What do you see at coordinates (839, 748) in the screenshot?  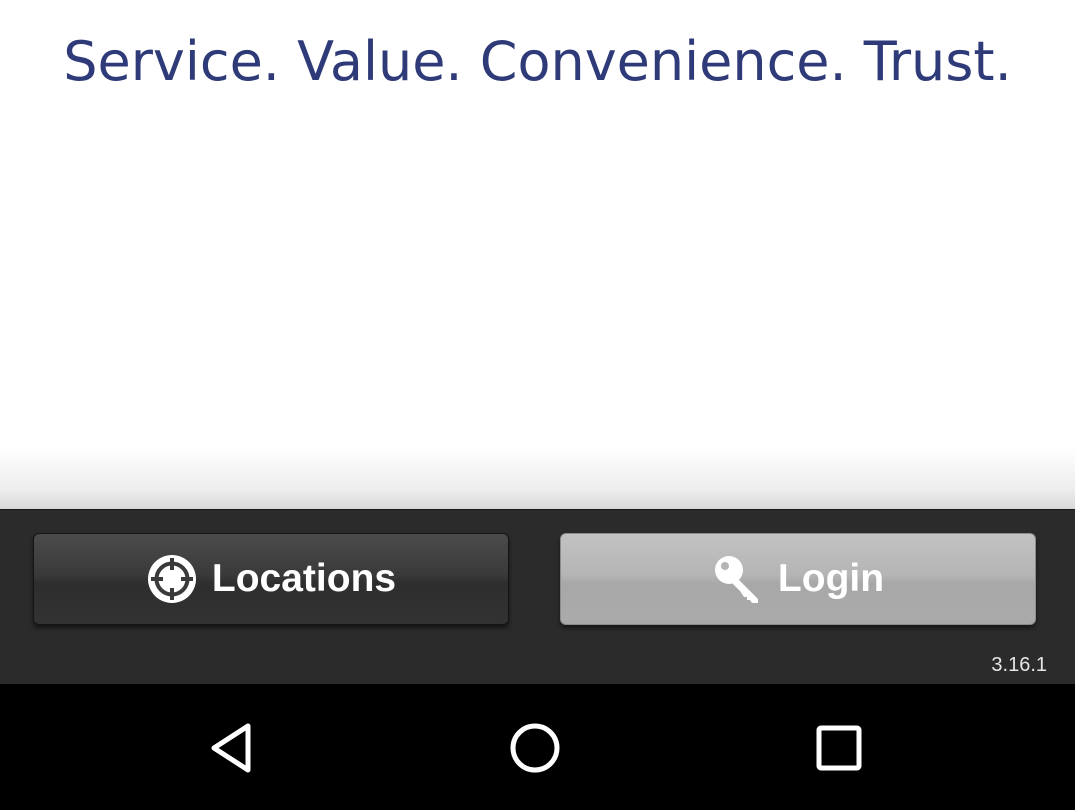 I see `recents-icon` at bounding box center [839, 748].